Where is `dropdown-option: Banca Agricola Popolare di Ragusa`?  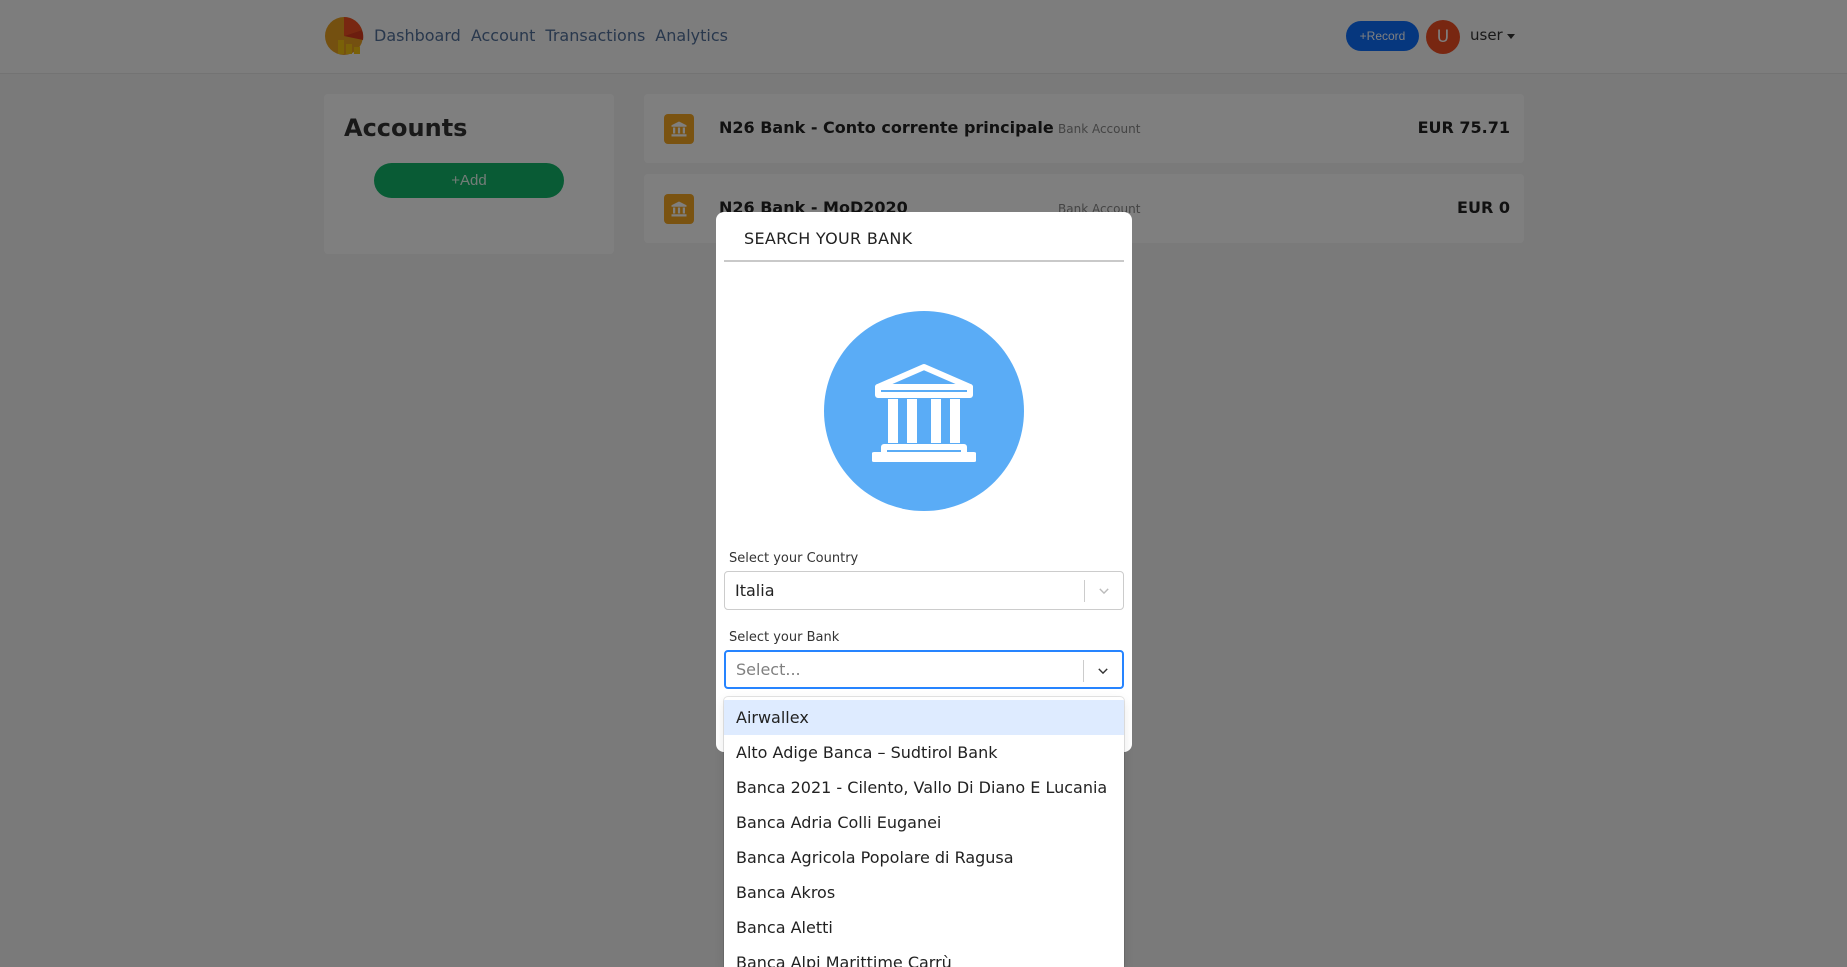
dropdown-option: Banca Agricola Popolare di Ragusa is located at coordinates (924, 857).